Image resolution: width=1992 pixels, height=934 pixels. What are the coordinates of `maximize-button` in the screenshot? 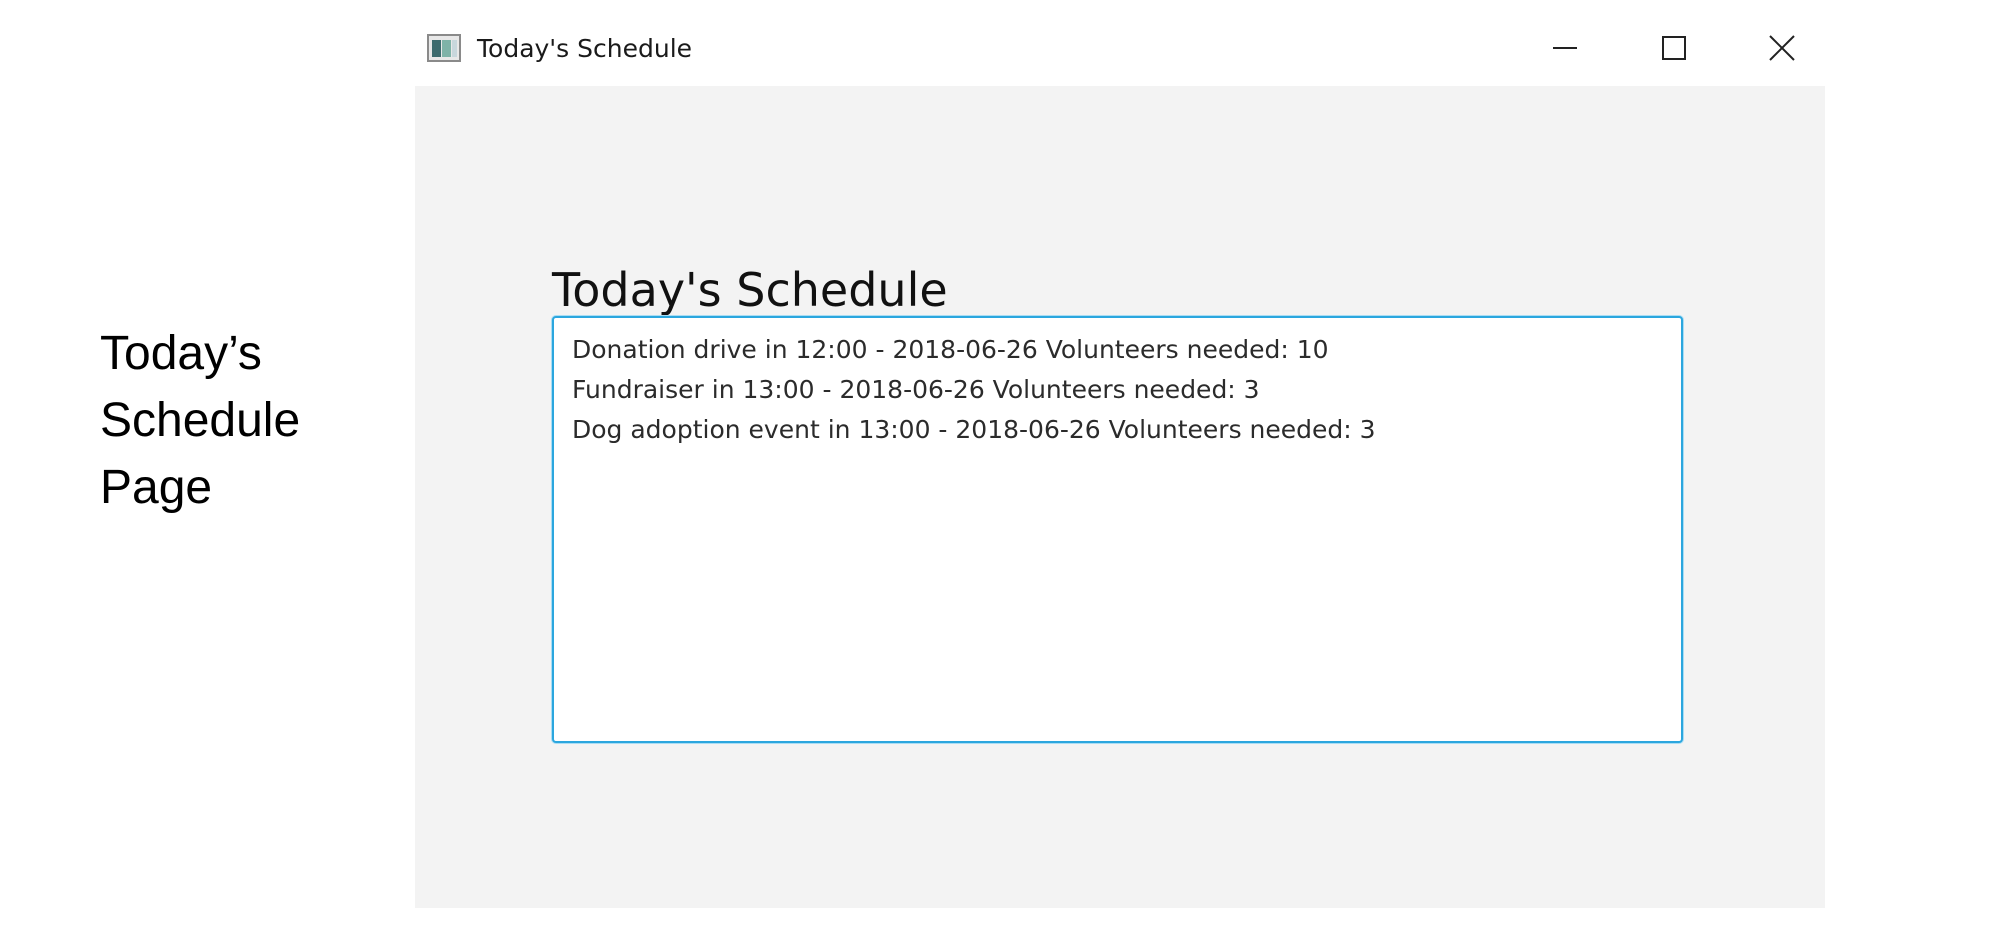 It's located at (1674, 48).